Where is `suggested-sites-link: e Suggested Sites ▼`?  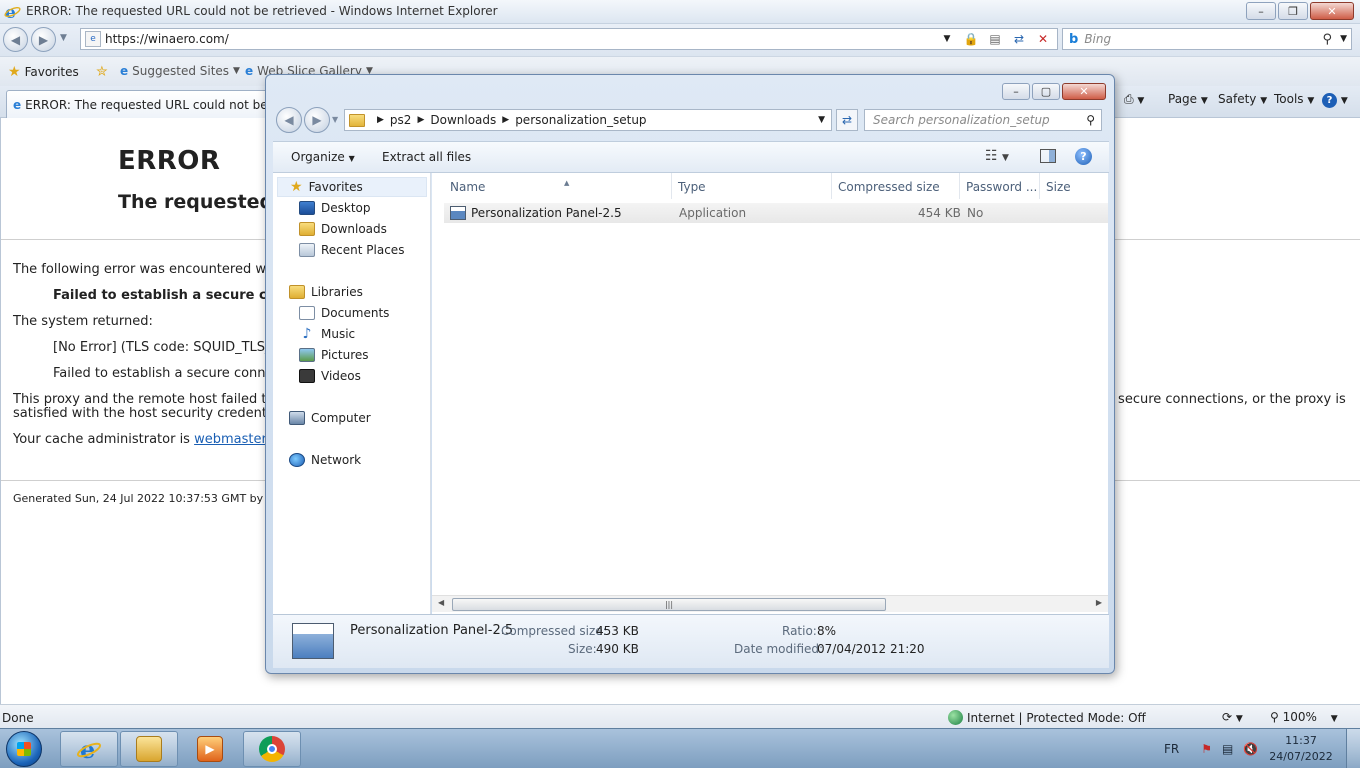
suggested-sites-link: e Suggested Sites ▼ is located at coordinates (180, 71).